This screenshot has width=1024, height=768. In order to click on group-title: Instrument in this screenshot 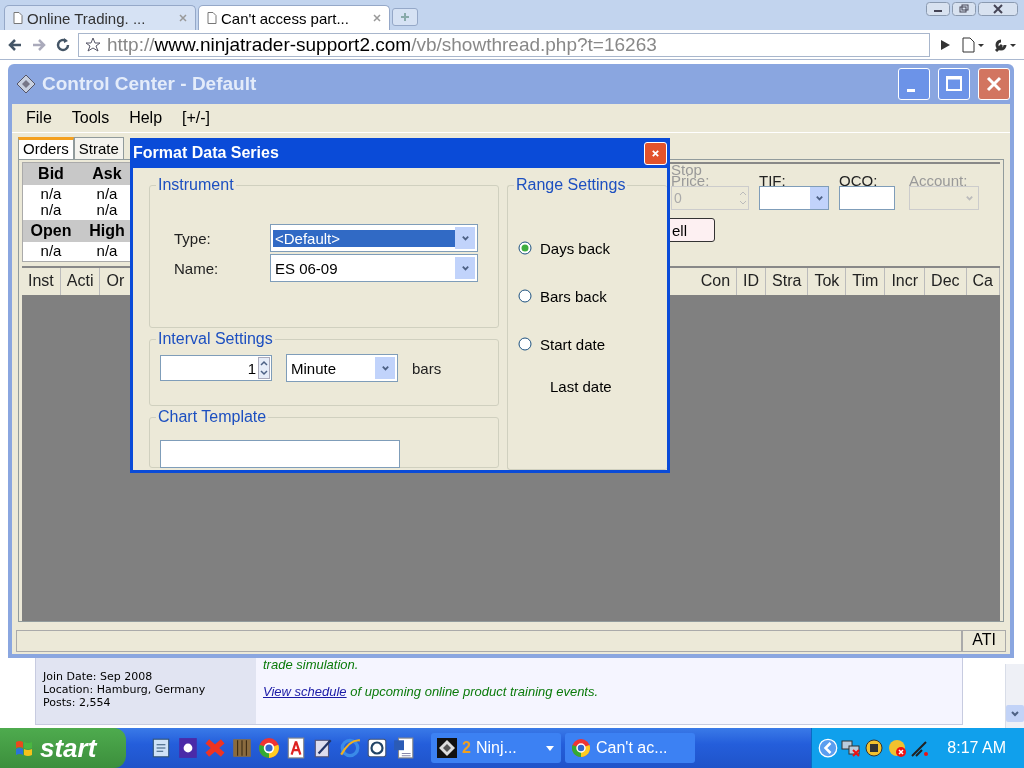, I will do `click(196, 185)`.